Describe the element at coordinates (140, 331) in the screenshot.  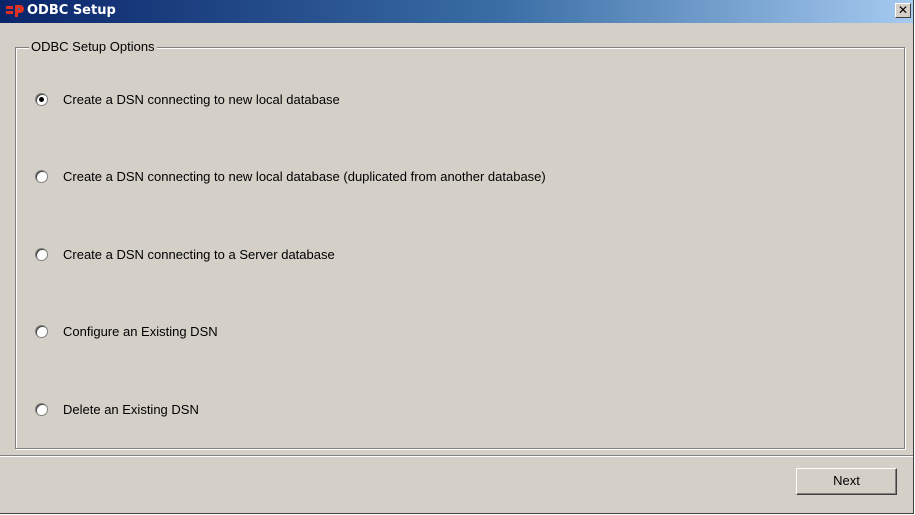
I see `option-label: Configure an Existing DSN` at that location.